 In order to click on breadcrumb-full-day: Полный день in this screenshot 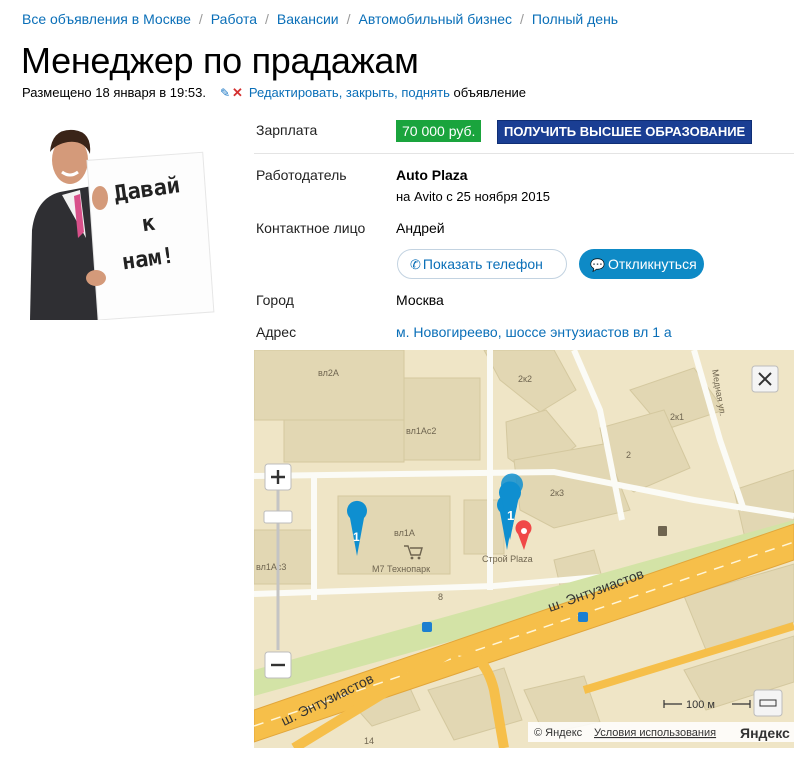, I will do `click(575, 19)`.